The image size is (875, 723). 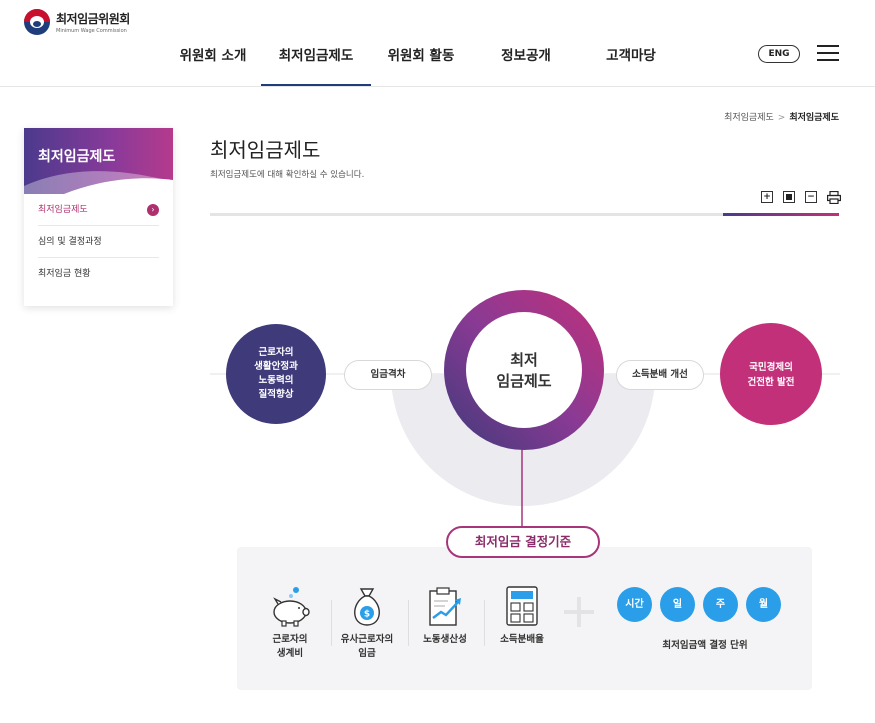 What do you see at coordinates (634, 604) in the screenshot?
I see `unit-hour-badge: 시간` at bounding box center [634, 604].